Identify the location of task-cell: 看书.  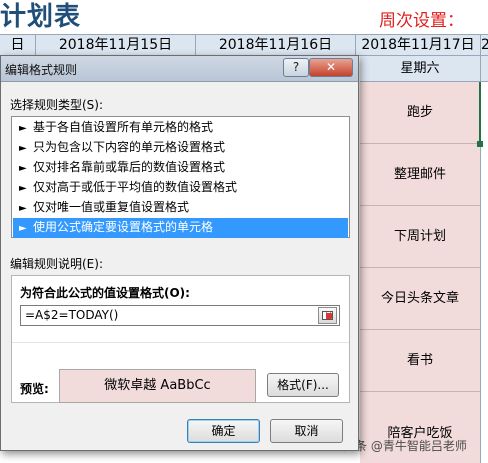
(420, 361).